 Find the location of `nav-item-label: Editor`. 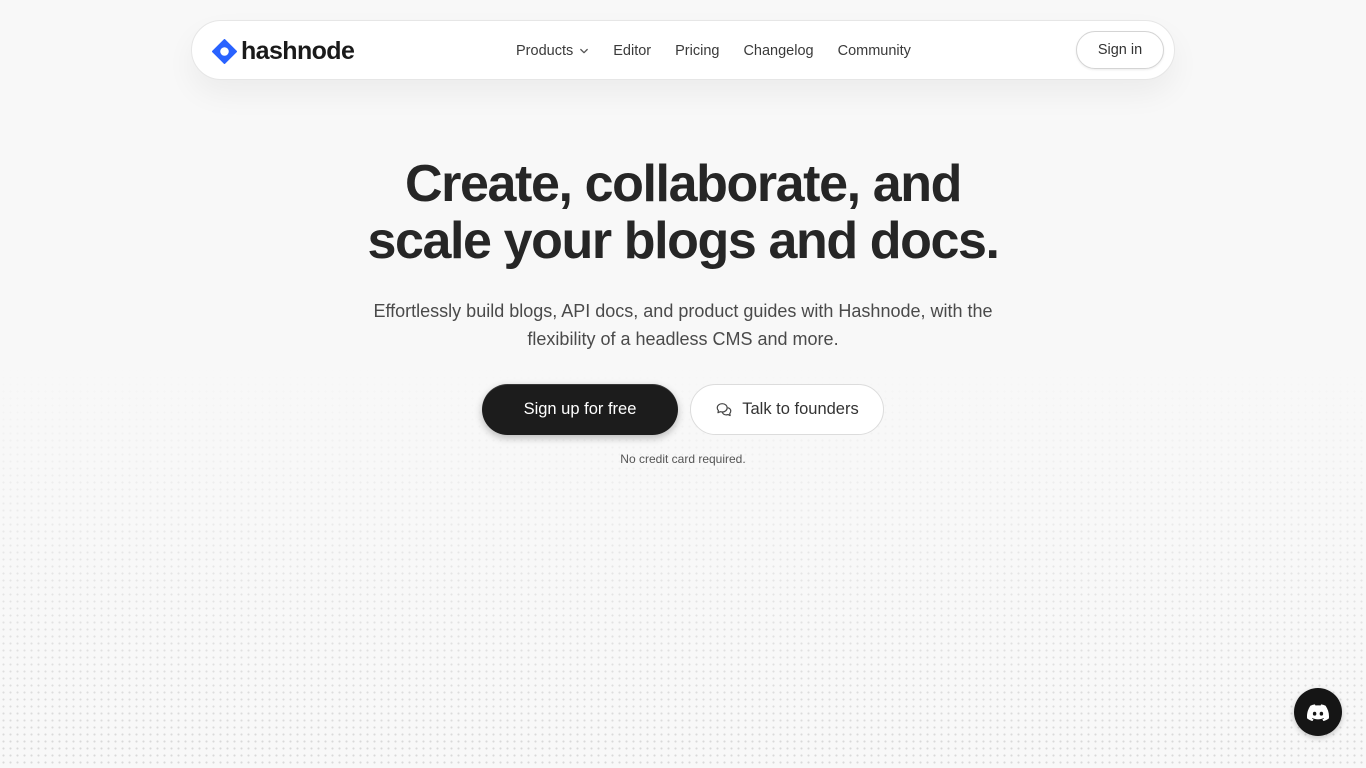

nav-item-label: Editor is located at coordinates (632, 51).